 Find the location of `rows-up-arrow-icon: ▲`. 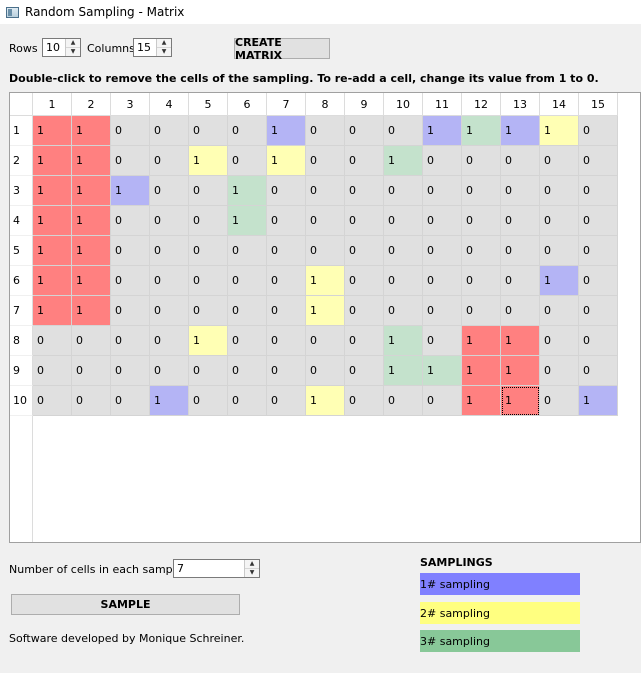

rows-up-arrow-icon: ▲ is located at coordinates (73, 43).